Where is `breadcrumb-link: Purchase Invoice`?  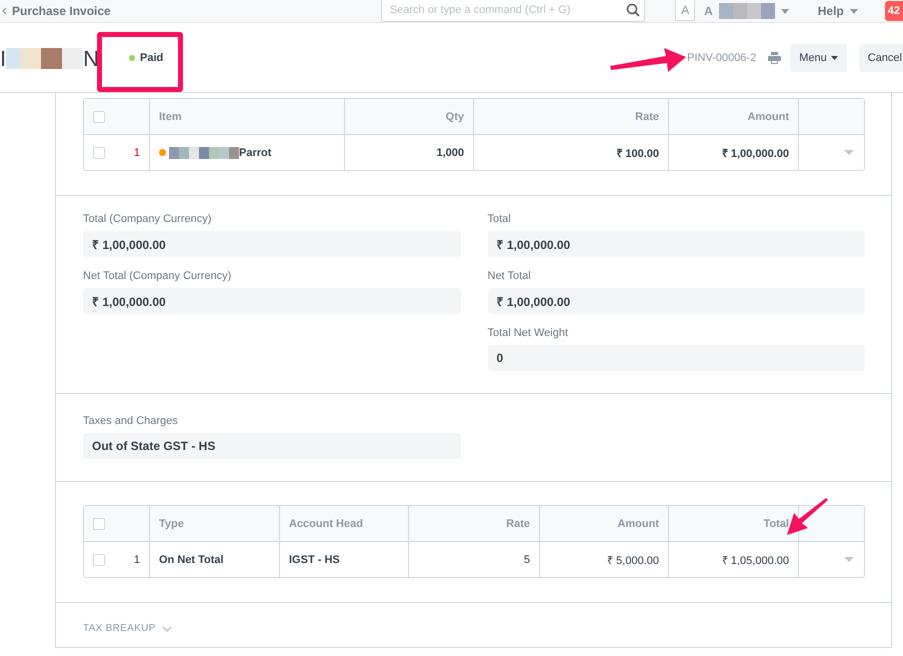 breadcrumb-link: Purchase Invoice is located at coordinates (61, 11).